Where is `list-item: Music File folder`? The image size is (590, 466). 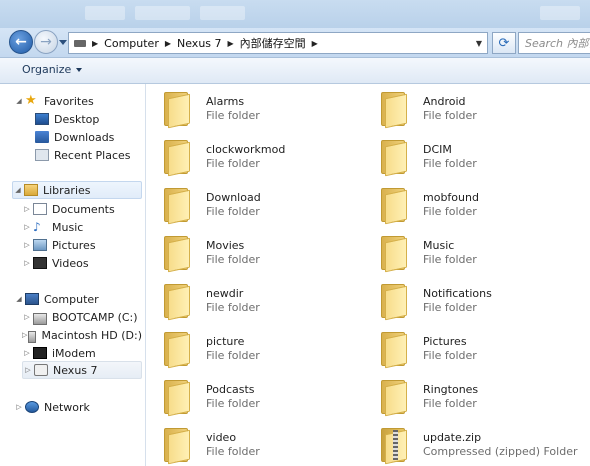 list-item: Music File folder is located at coordinates (428, 256).